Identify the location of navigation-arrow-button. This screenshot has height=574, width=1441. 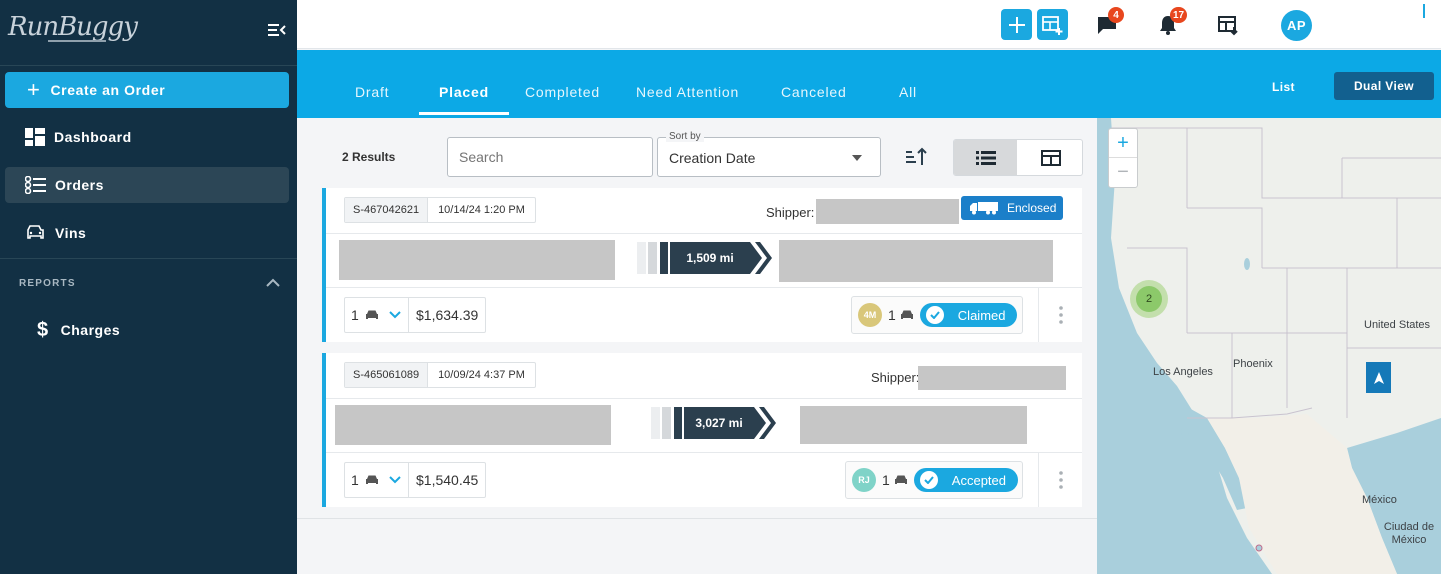
(1378, 377).